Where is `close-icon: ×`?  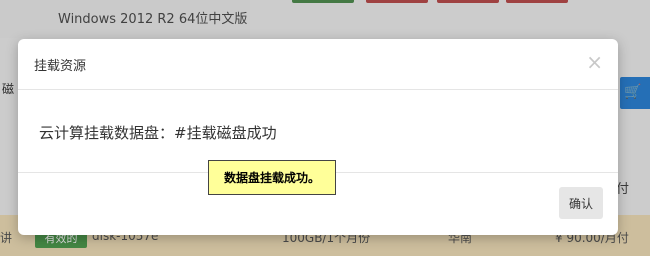
close-icon: × is located at coordinates (594, 62).